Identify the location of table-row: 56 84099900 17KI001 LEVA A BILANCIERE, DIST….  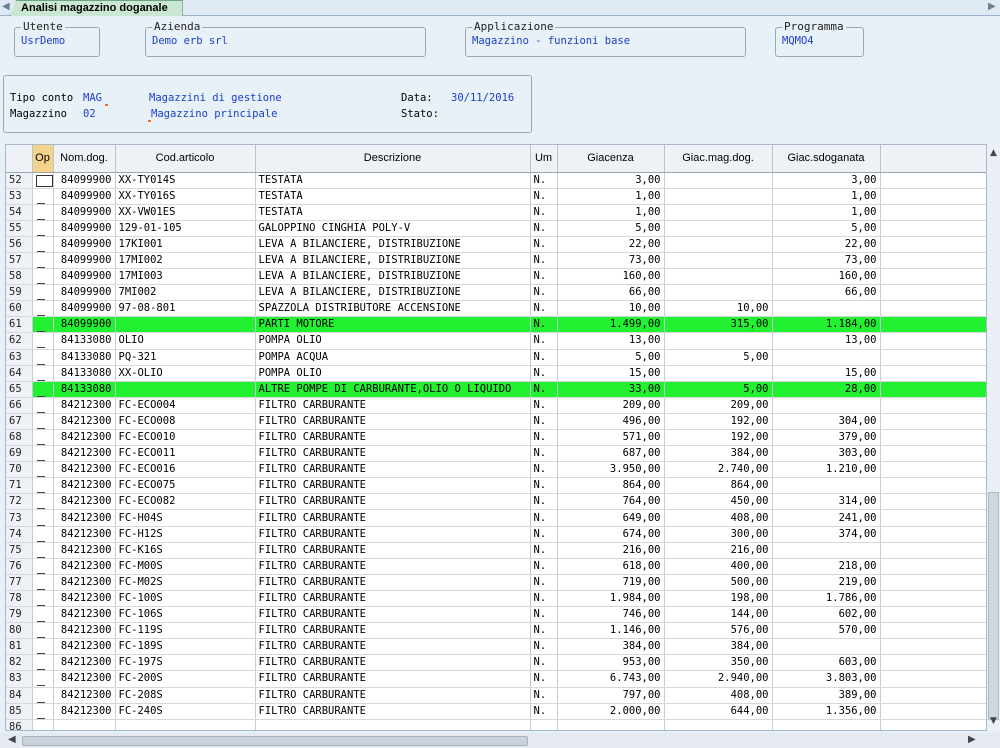
(496, 244).